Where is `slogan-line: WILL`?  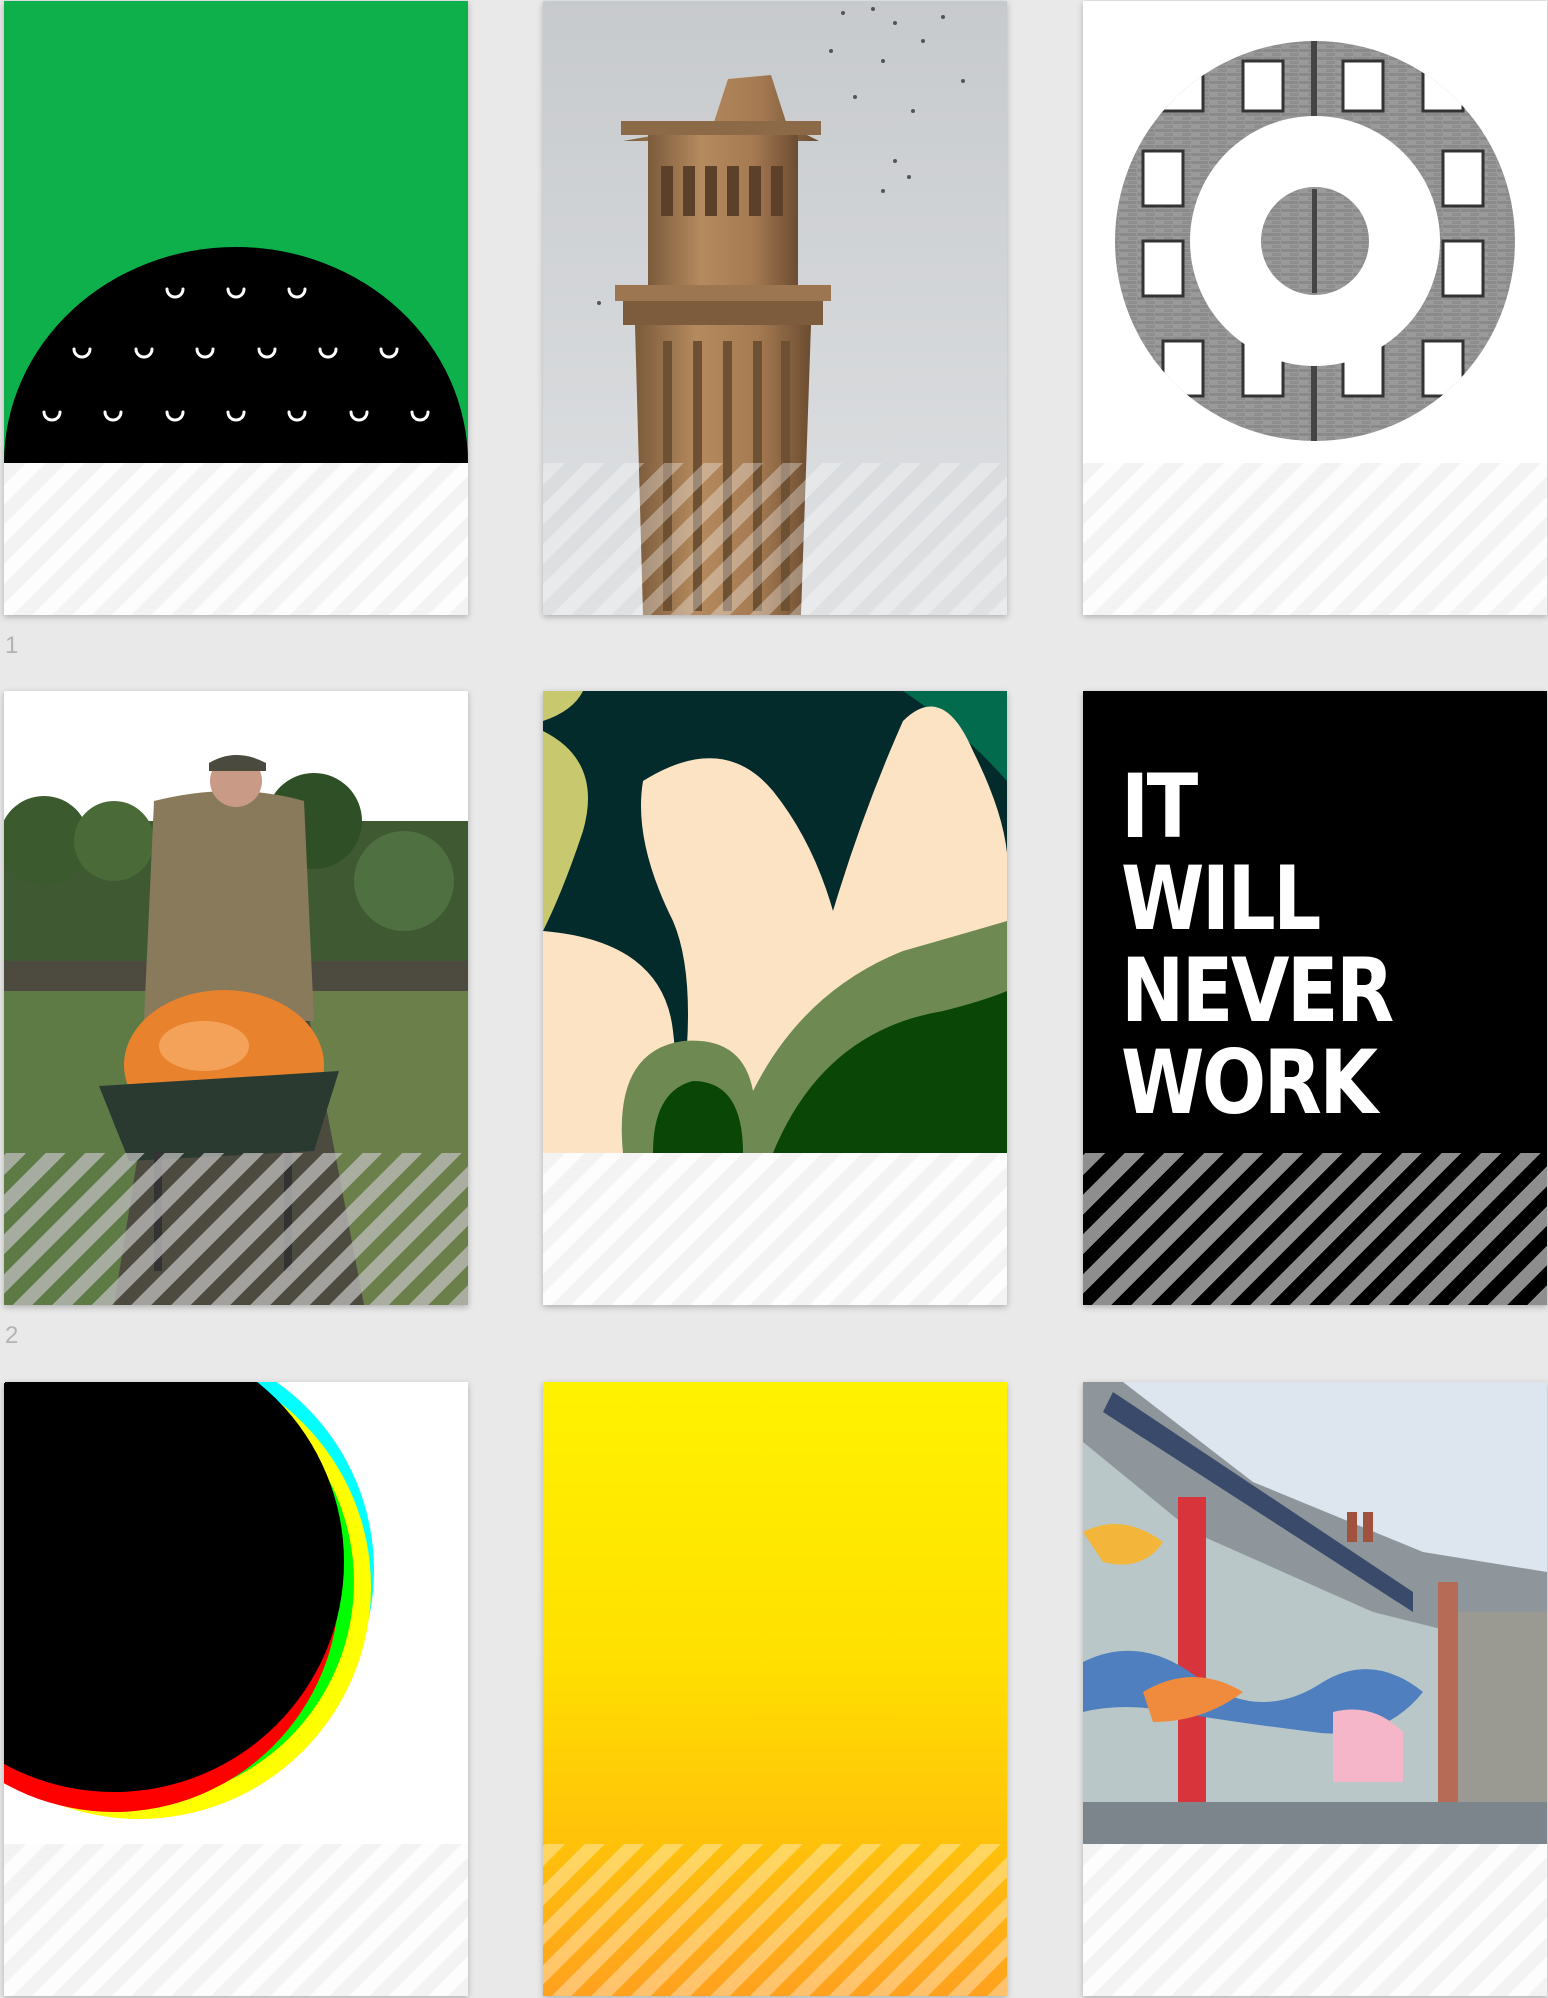
slogan-line: WILL is located at coordinates (1221, 898).